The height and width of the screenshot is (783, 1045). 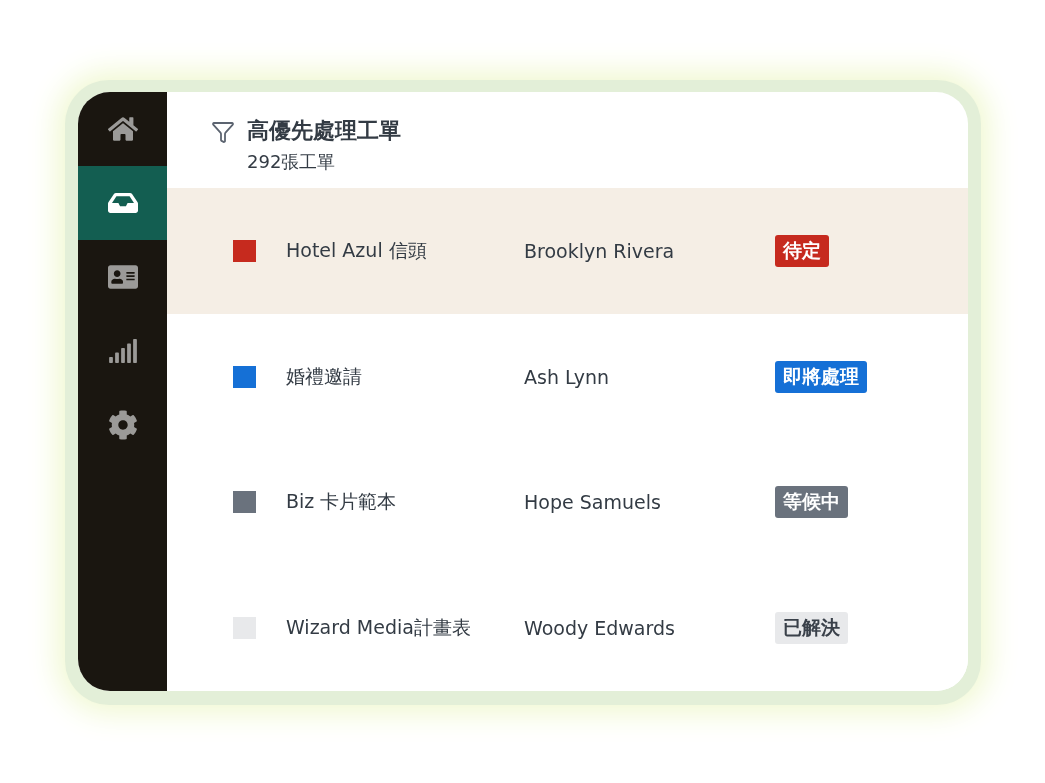 What do you see at coordinates (122, 203) in the screenshot?
I see `nav-item` at bounding box center [122, 203].